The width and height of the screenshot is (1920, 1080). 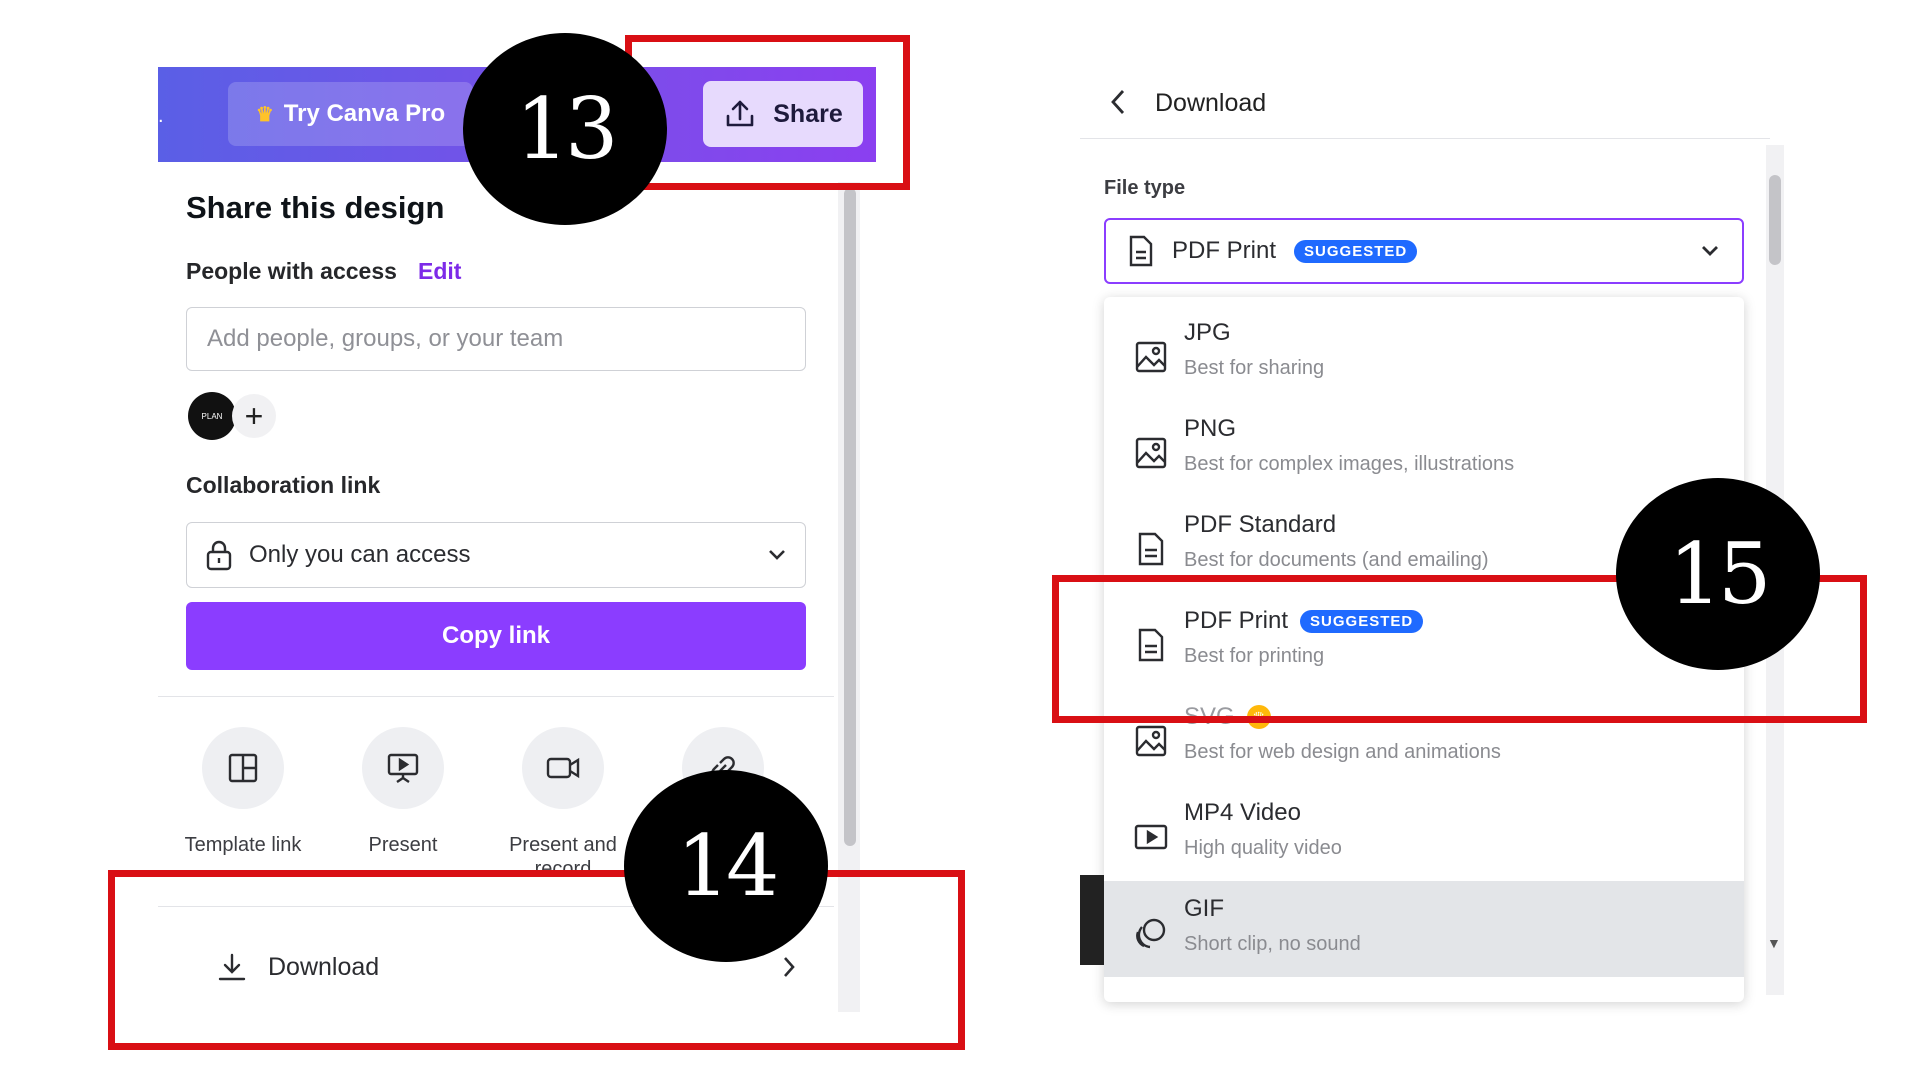 I want to click on video-icon, so click(x=1151, y=837).